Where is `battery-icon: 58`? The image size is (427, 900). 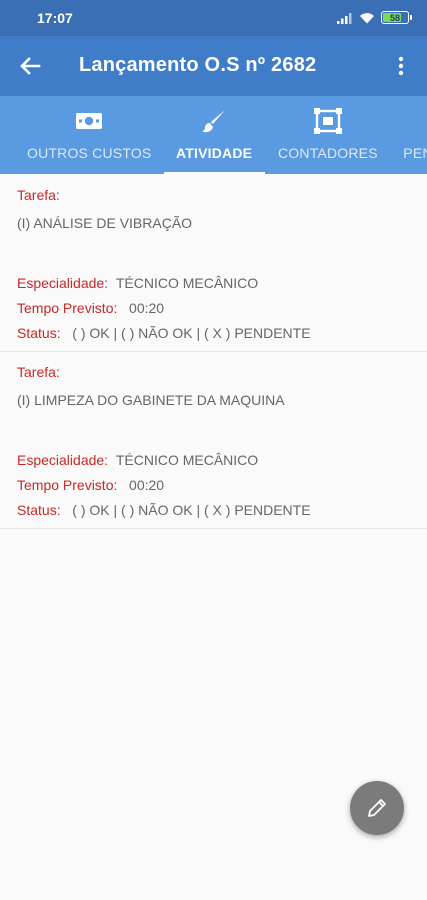 battery-icon: 58 is located at coordinates (396, 17).